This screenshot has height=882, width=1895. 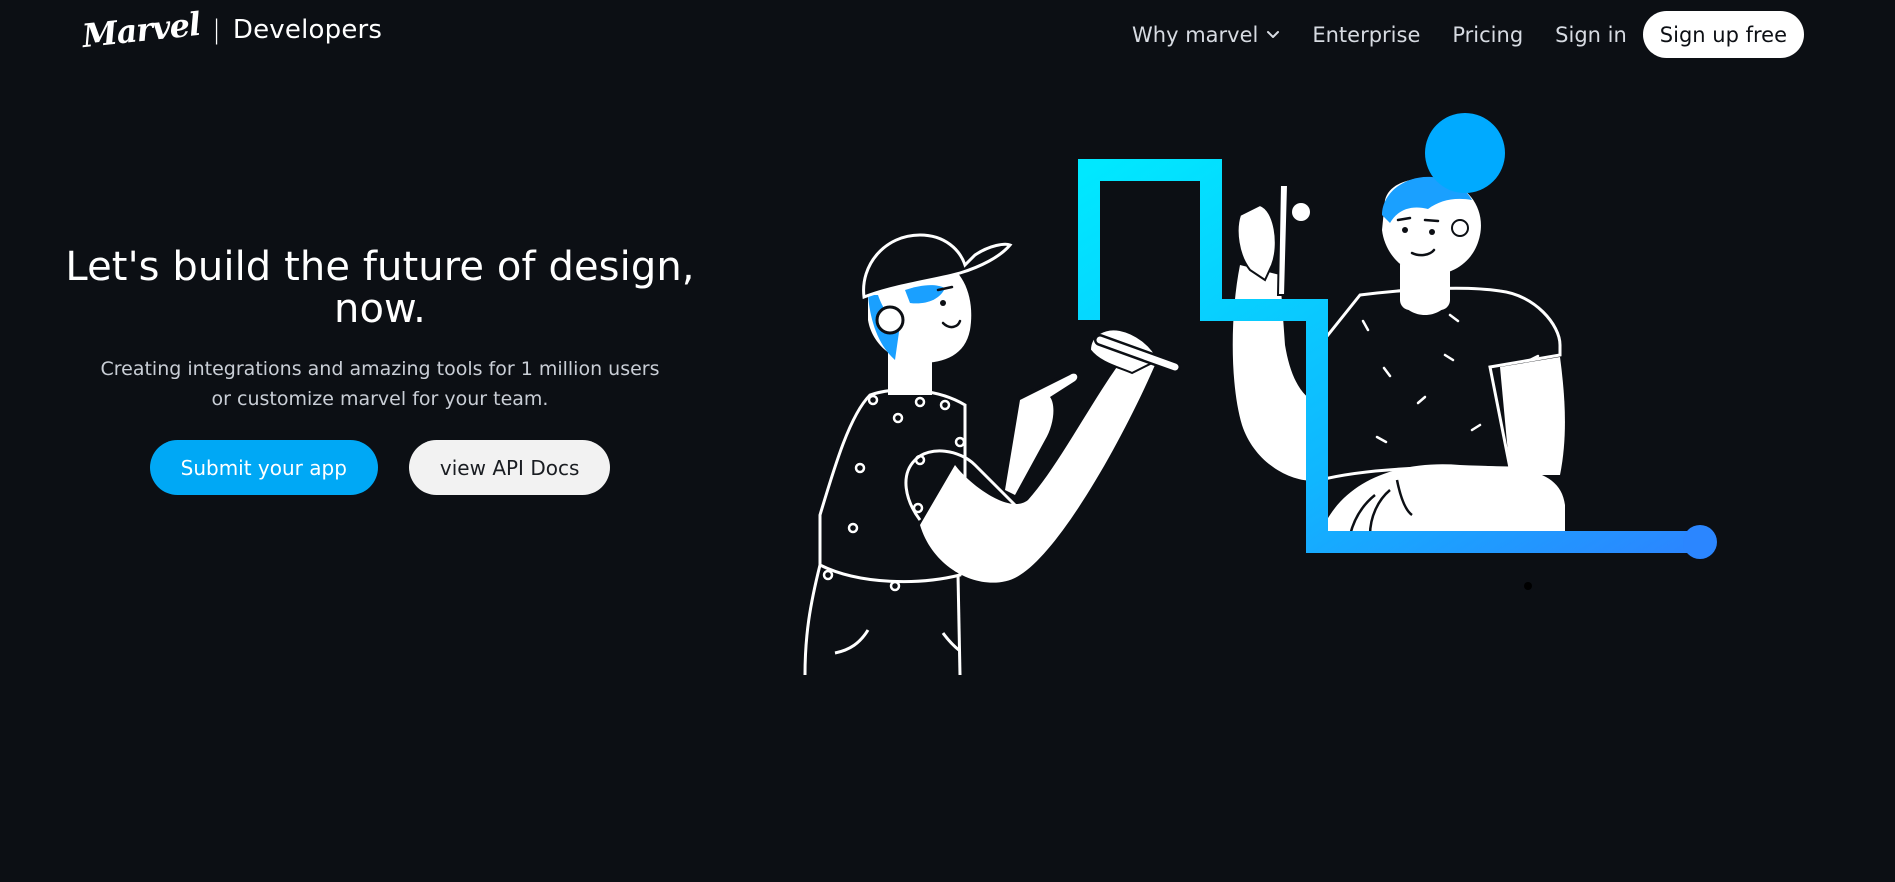 I want to click on hero-title-line-2: now., so click(x=380, y=309).